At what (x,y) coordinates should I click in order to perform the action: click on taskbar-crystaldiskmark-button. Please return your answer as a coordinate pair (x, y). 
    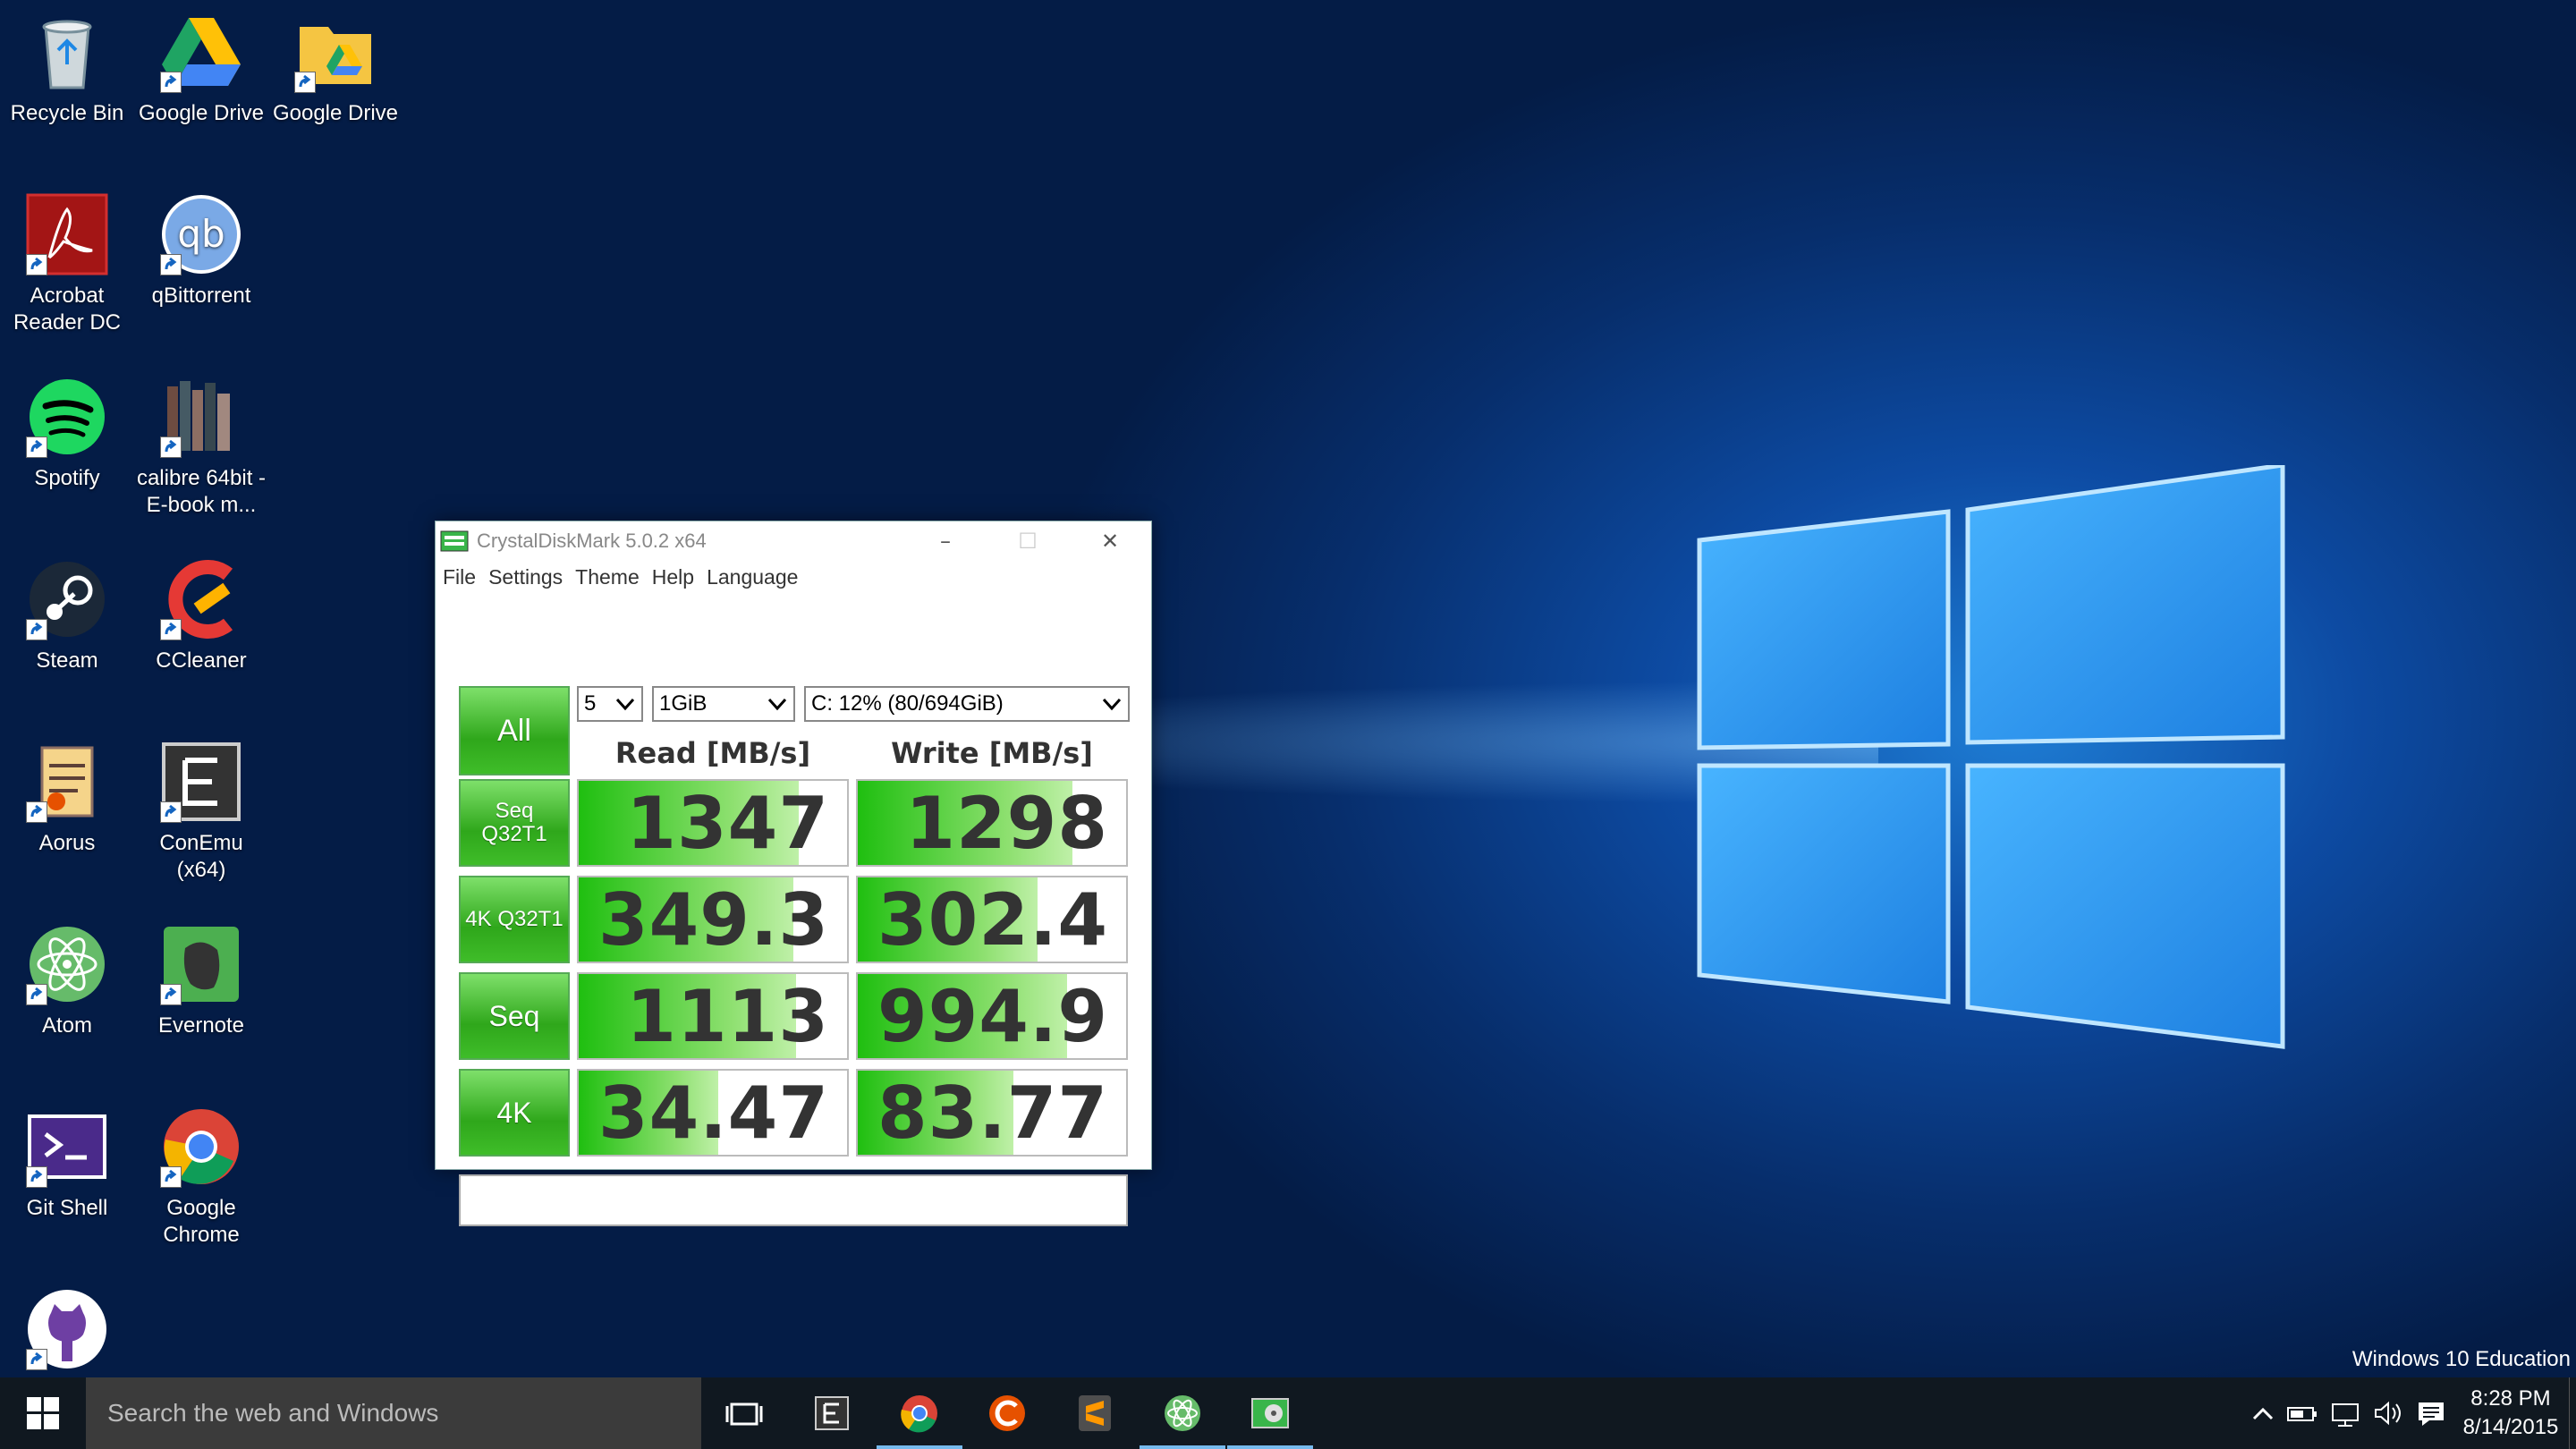
    Looking at the image, I should click on (1270, 1413).